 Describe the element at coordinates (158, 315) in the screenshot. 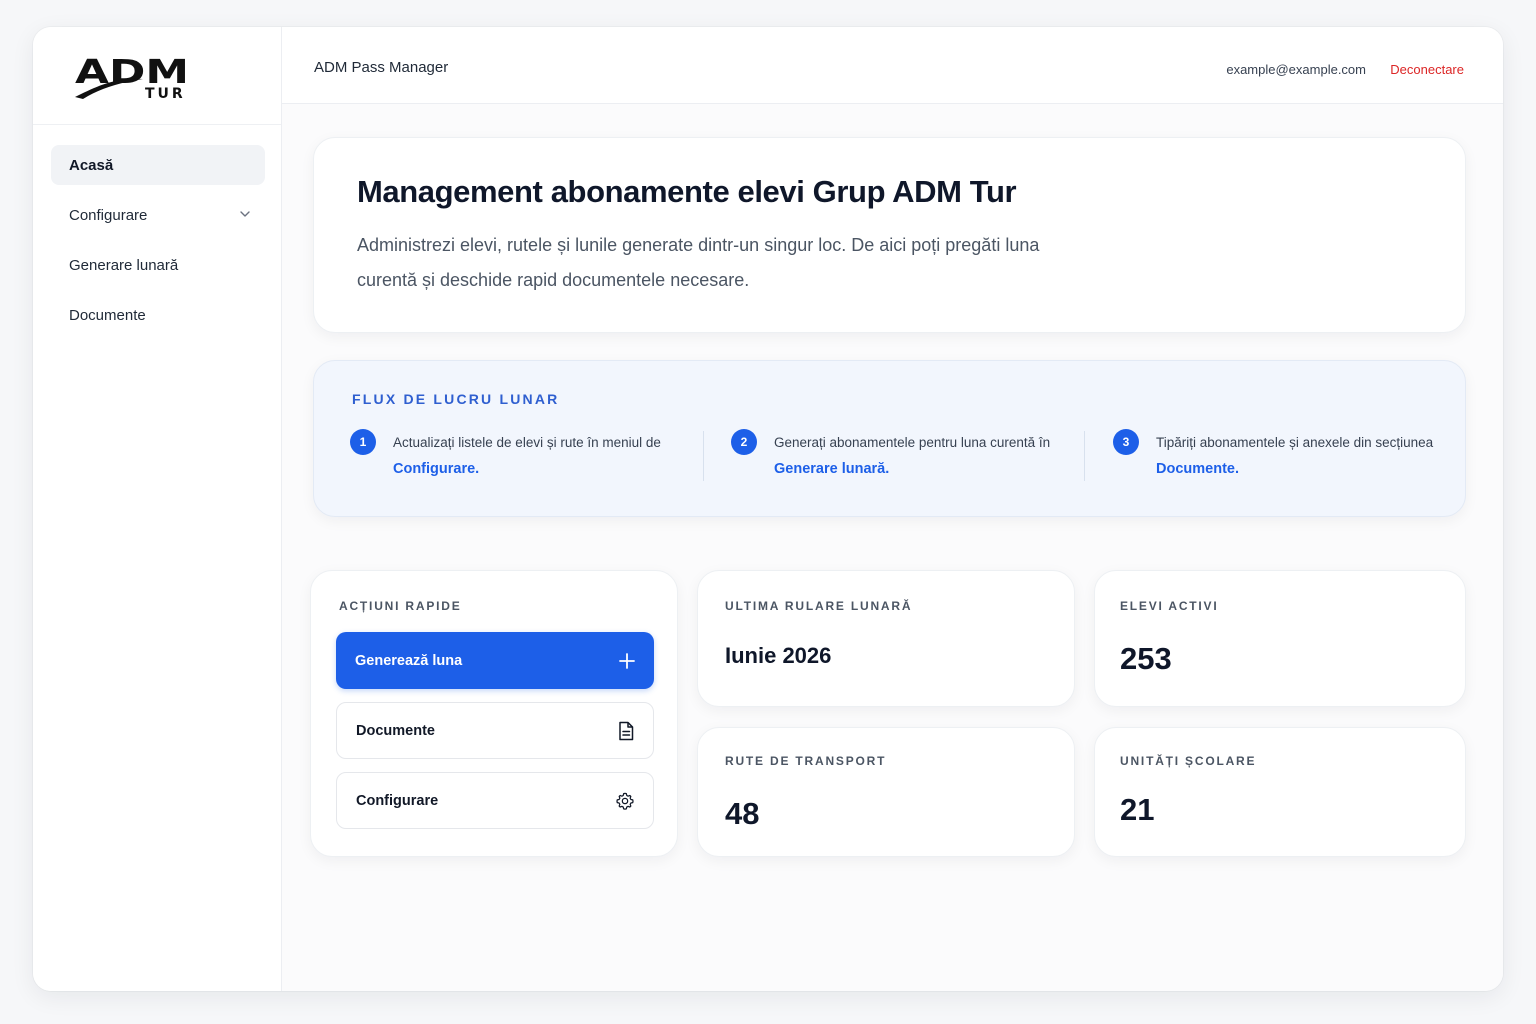

I see `sidebar-item-documente: Documente` at that location.